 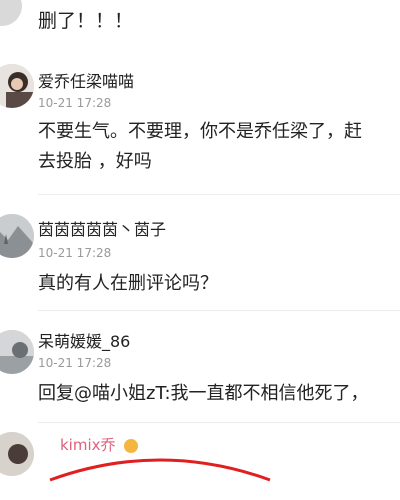 What do you see at coordinates (86, 21) in the screenshot?
I see `comment-fragment-text: 删了！！！` at bounding box center [86, 21].